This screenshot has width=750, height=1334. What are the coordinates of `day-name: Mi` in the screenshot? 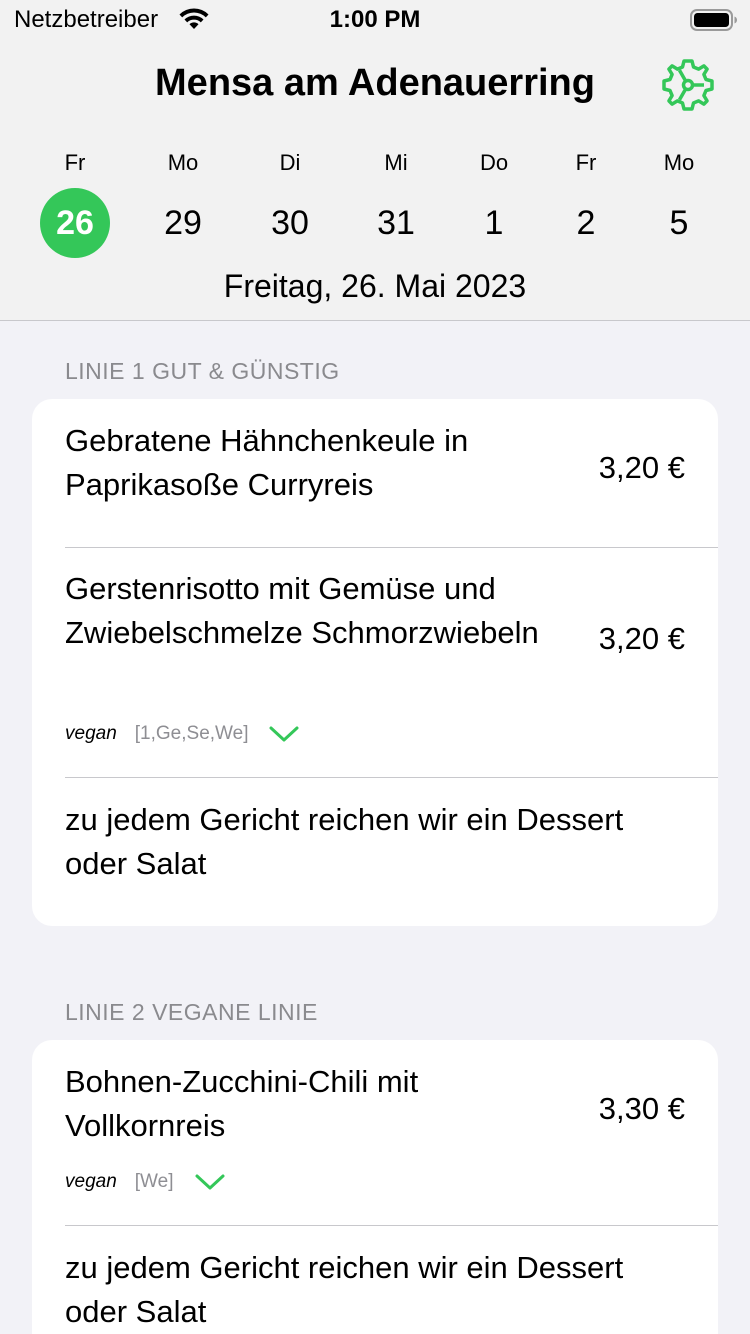 It's located at (396, 162).